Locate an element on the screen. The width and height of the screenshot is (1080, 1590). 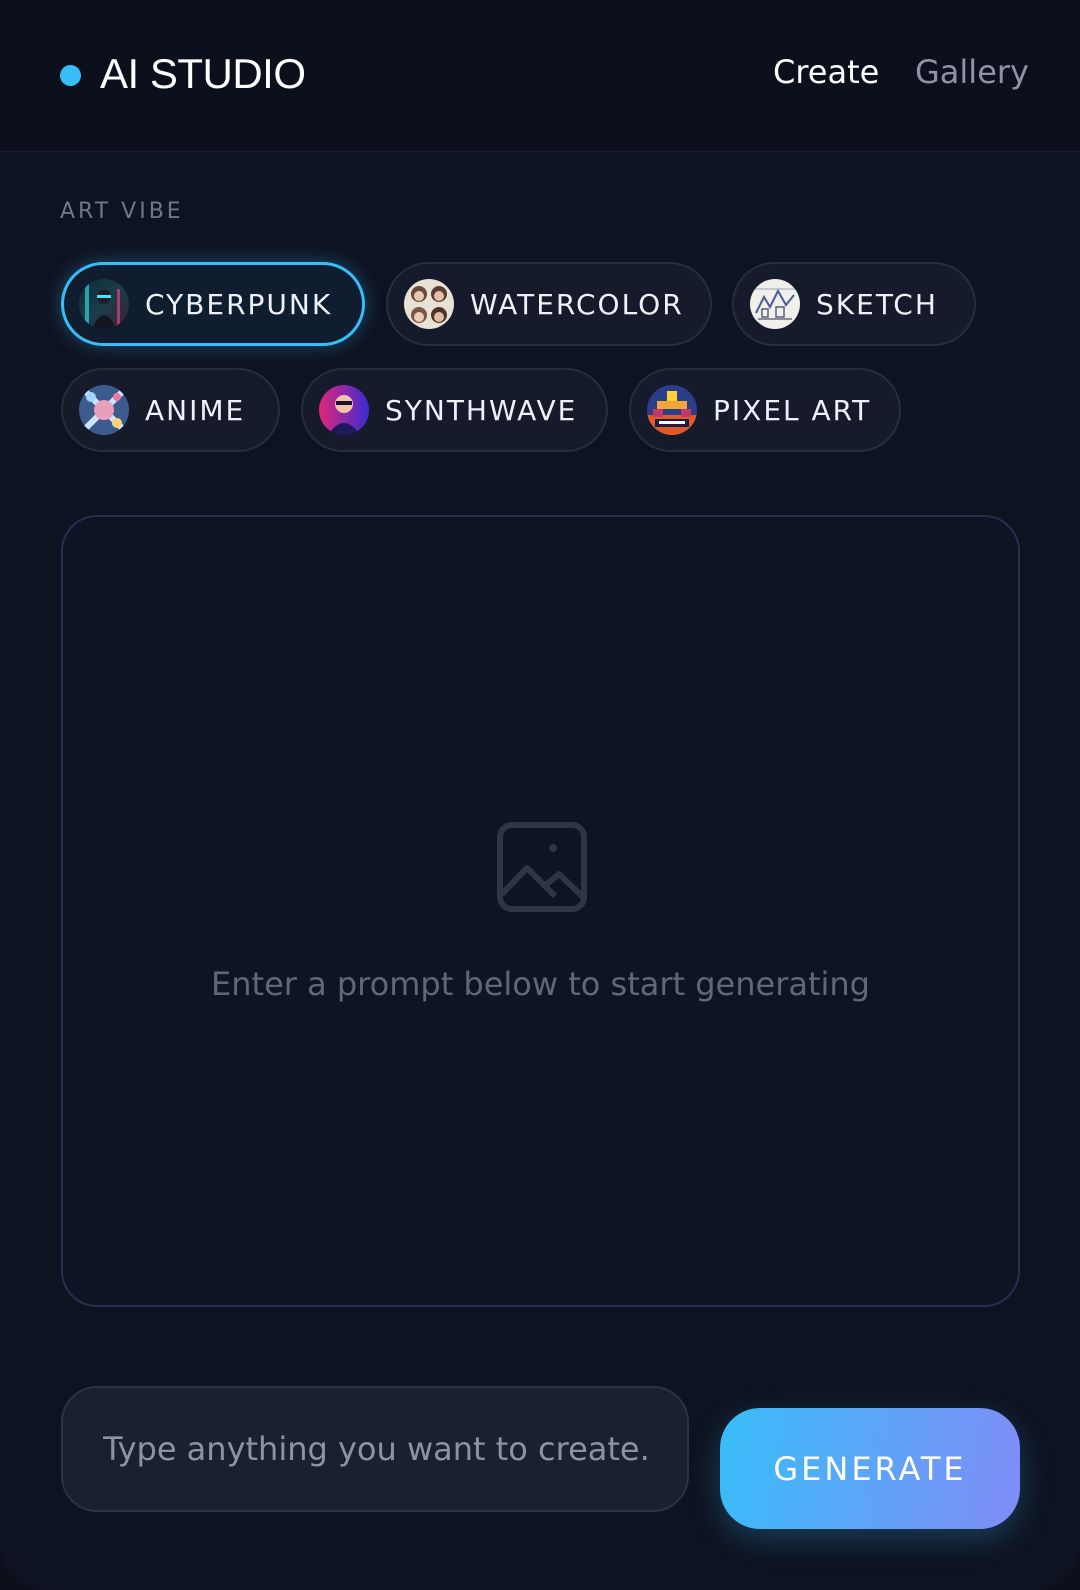
style-chip-pixel-art: PIXEL ART is located at coordinates (765, 410).